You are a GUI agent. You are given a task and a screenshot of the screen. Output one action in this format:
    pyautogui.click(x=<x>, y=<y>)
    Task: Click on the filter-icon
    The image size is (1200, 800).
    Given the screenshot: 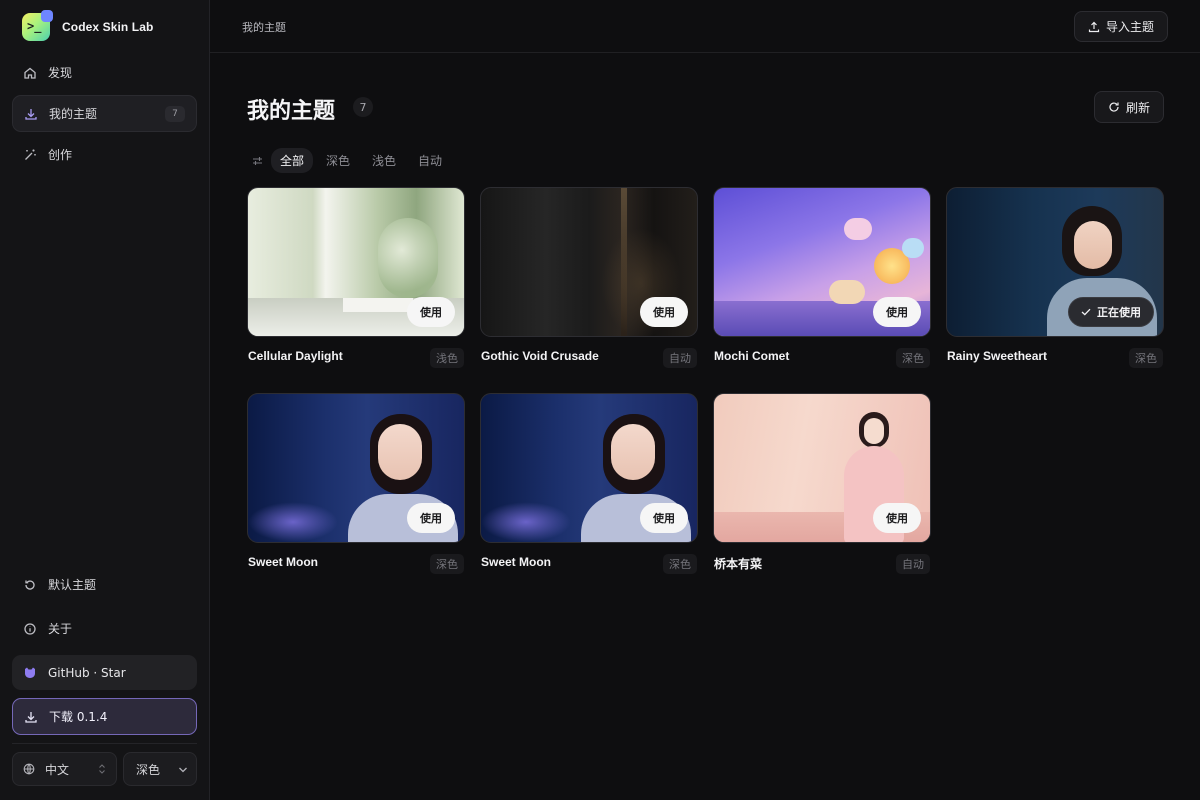 What is the action you would take?
    pyautogui.click(x=257, y=161)
    